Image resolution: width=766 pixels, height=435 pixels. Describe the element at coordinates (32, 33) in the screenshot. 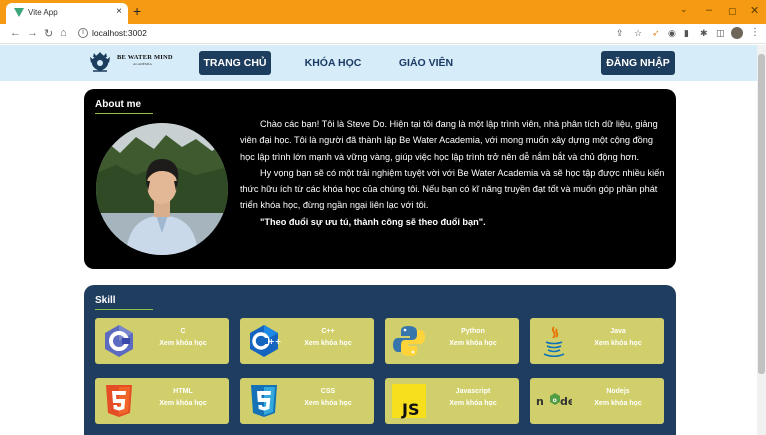

I see `forward-arrow-icon: →` at that location.